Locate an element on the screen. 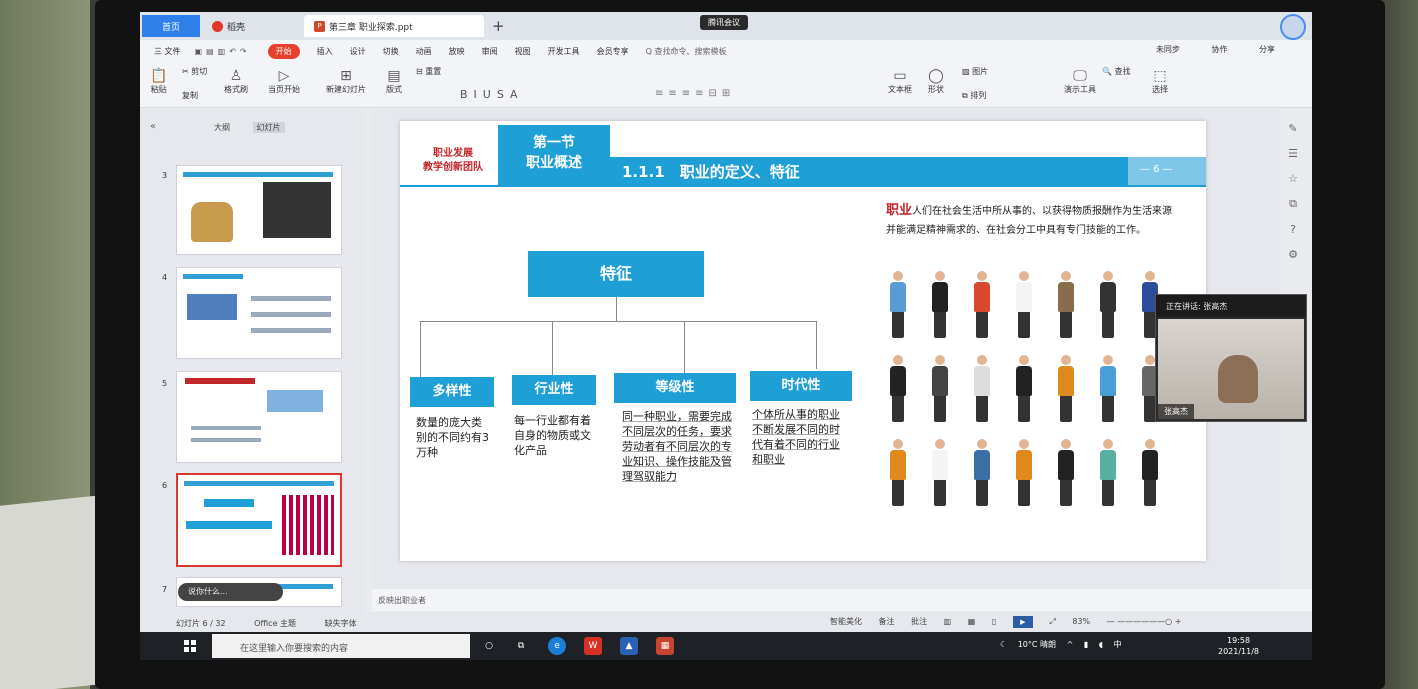  meeting-camera-window: 正在讲话: 张高杰 张高杰 is located at coordinates (1231, 358).